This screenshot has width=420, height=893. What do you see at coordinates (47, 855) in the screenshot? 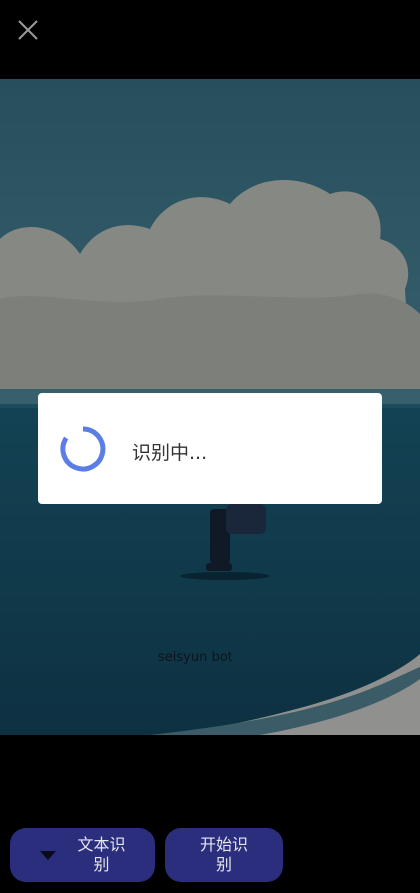
I see `triangle-down-icon` at bounding box center [47, 855].